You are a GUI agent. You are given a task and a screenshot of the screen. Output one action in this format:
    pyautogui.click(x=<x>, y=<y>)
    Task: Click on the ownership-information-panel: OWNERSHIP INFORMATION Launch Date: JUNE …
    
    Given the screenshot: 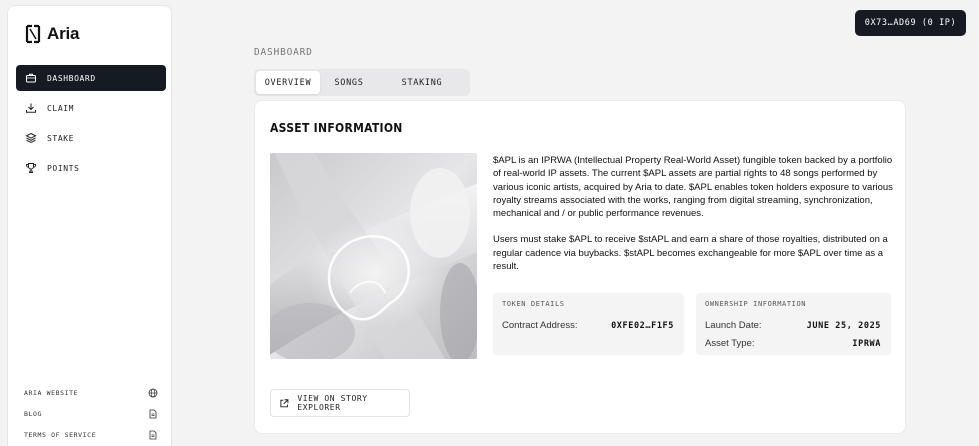 What is the action you would take?
    pyautogui.click(x=793, y=324)
    